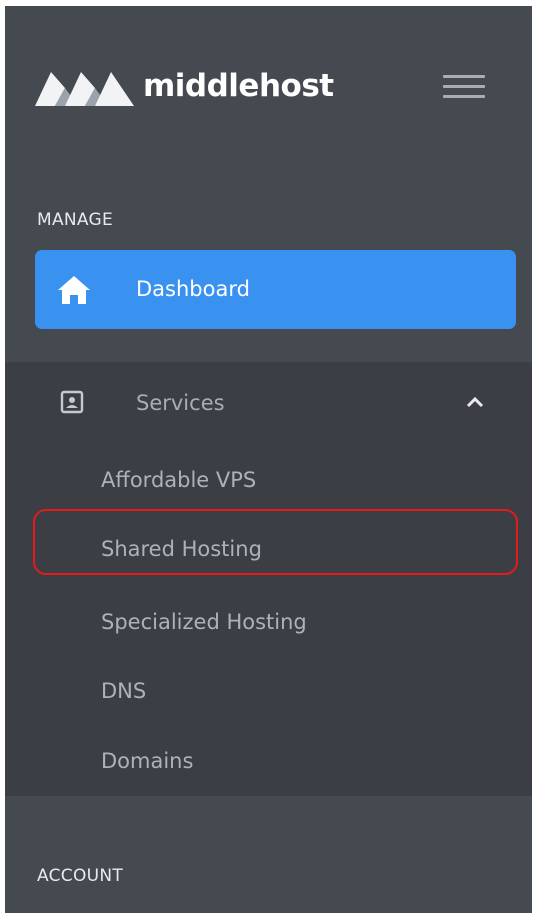 The image size is (540, 913). What do you see at coordinates (72, 402) in the screenshot?
I see `contact-card-icon` at bounding box center [72, 402].